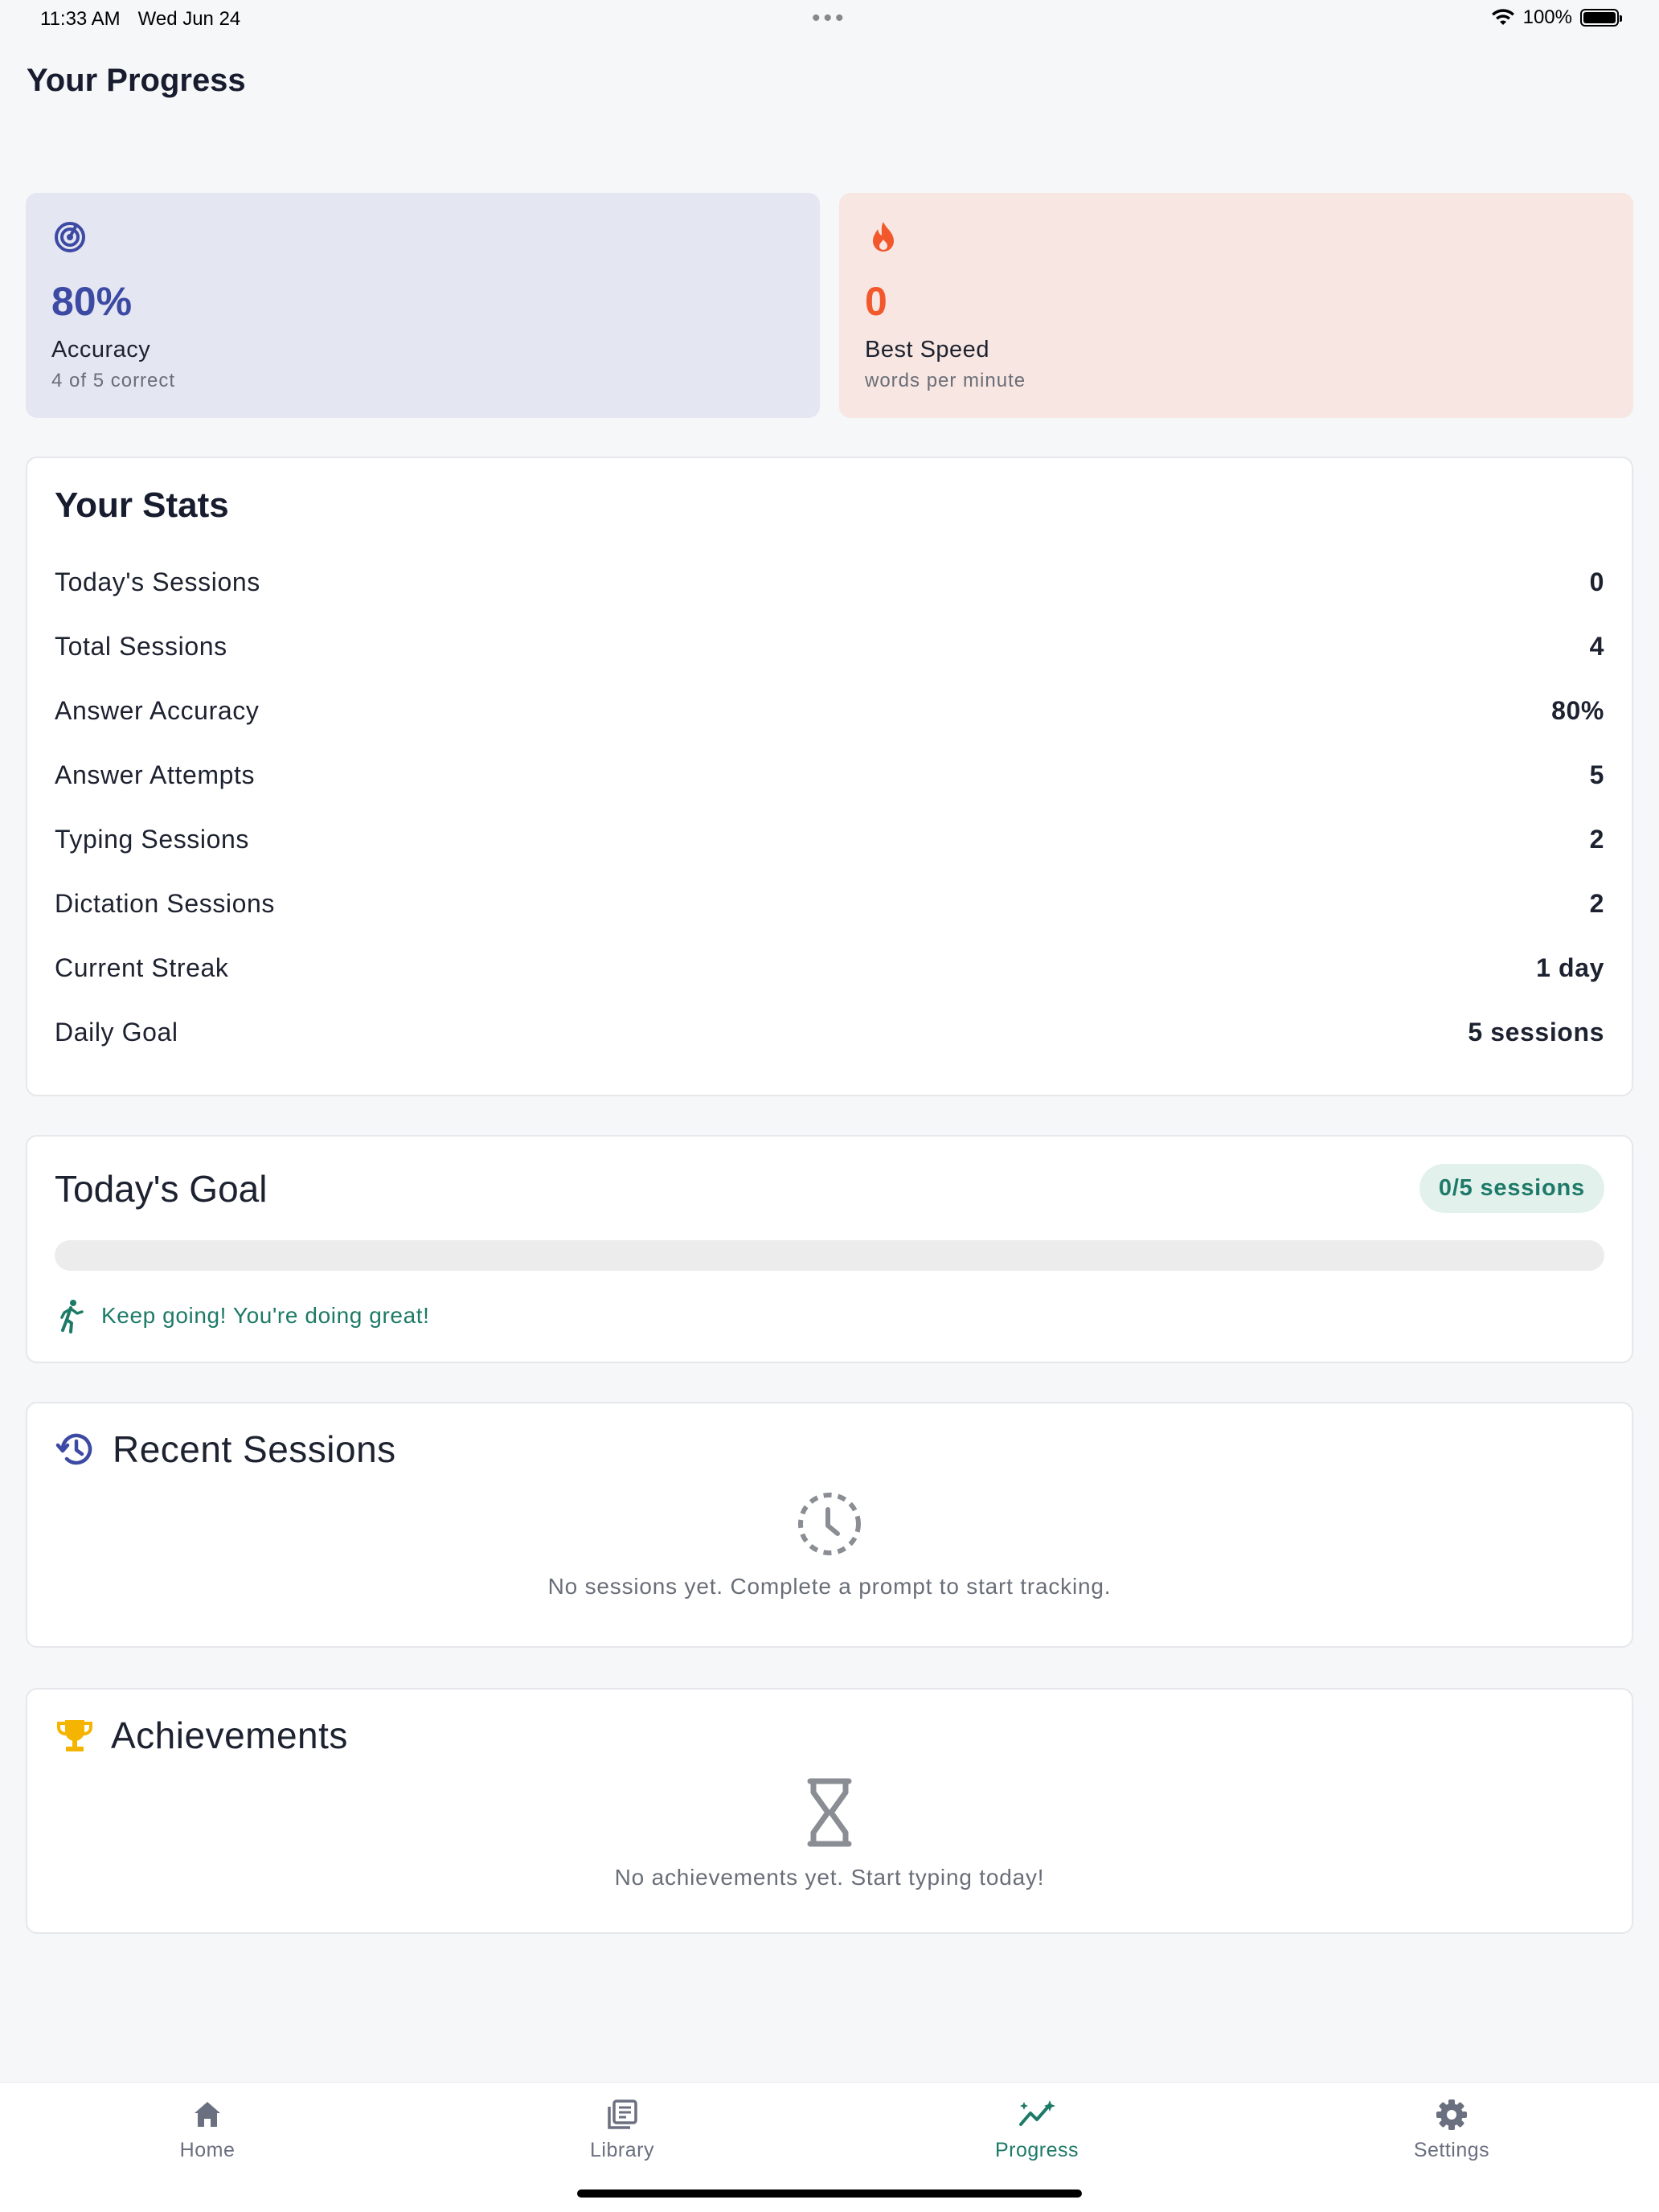 This screenshot has width=1659, height=2212. Describe the element at coordinates (829, 646) in the screenshot. I see `stat-row-total-sessions: Total Sessions 4` at that location.